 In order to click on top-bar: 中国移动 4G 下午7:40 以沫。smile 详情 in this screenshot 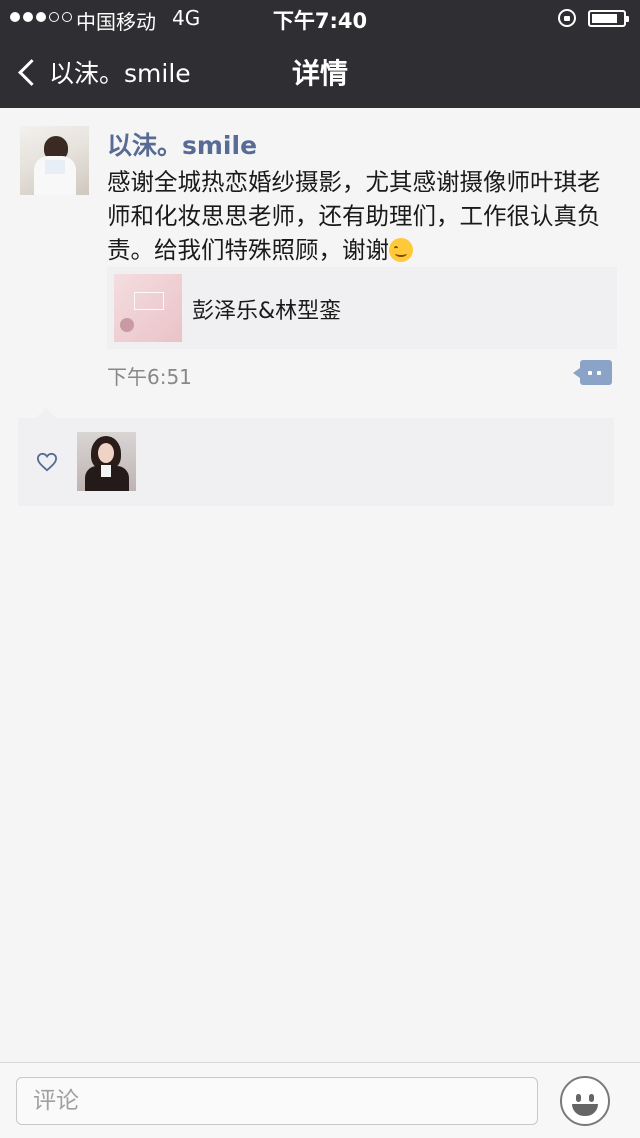, I will do `click(320, 54)`.